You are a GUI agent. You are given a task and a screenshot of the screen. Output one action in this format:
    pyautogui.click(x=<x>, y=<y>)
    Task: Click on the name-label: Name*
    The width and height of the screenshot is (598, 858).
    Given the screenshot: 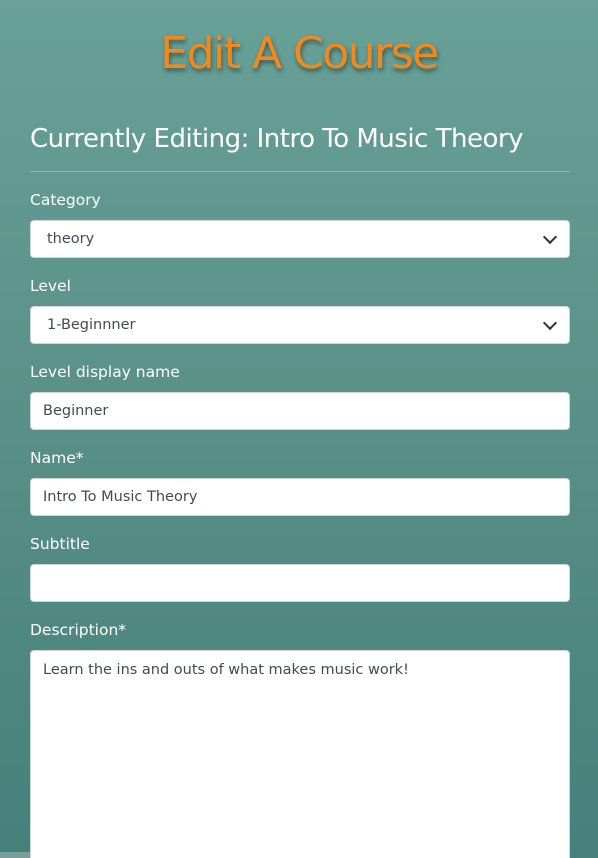 What is the action you would take?
    pyautogui.click(x=57, y=458)
    